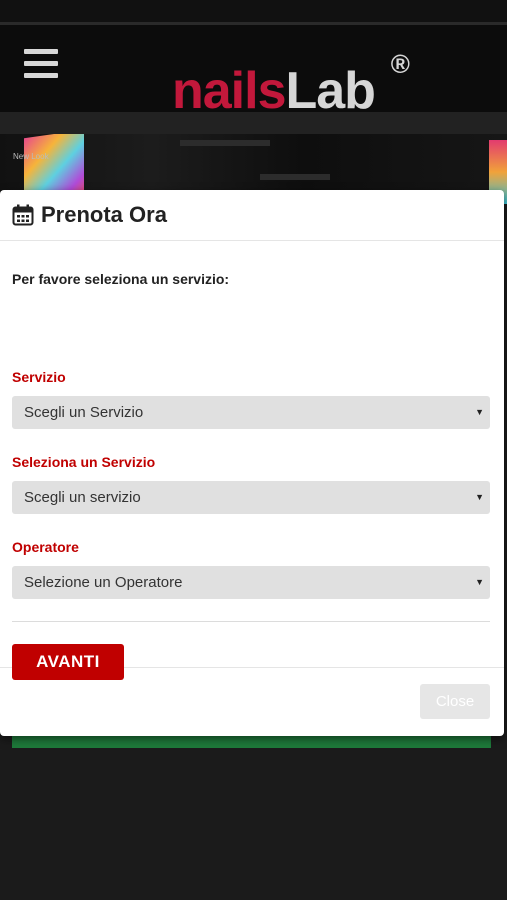 The image size is (507, 900). What do you see at coordinates (82, 497) in the screenshot?
I see `subservice-select-value: Scegli un servizio` at bounding box center [82, 497].